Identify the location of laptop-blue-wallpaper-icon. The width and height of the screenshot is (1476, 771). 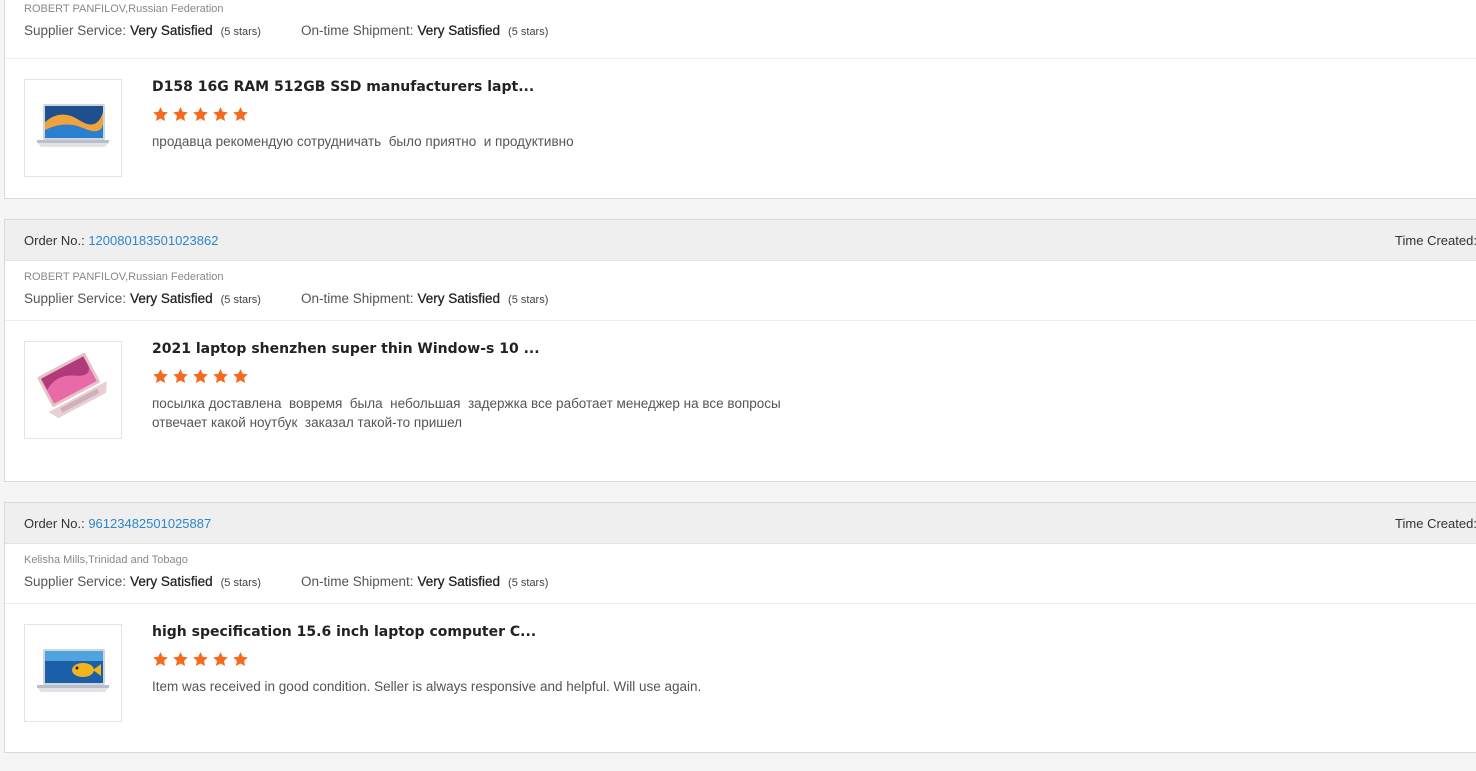
(73, 125).